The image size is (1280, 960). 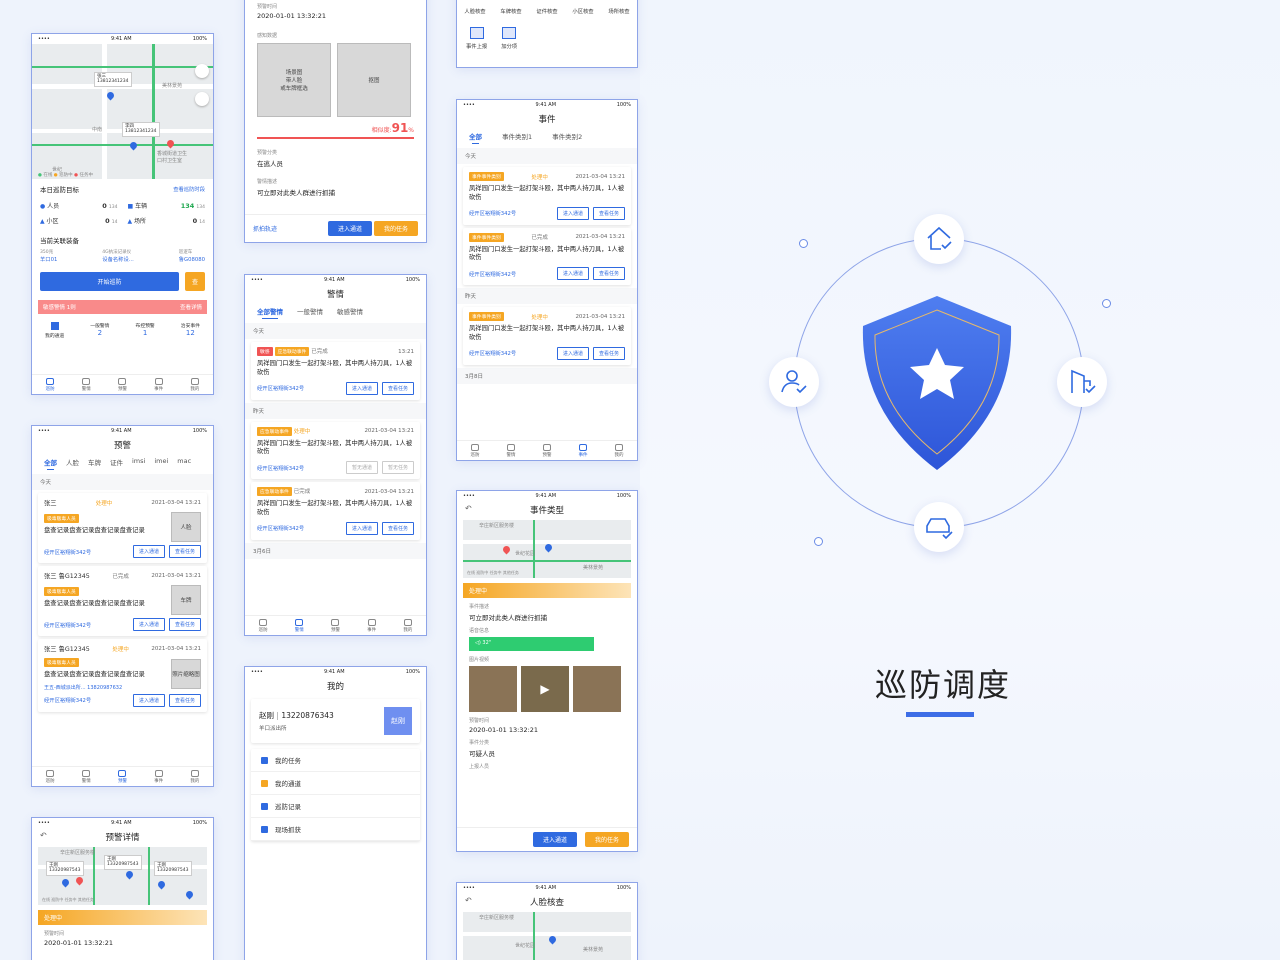 I want to click on scene-image: 场景图 带人脸 或车牌框选, so click(x=294, y=80).